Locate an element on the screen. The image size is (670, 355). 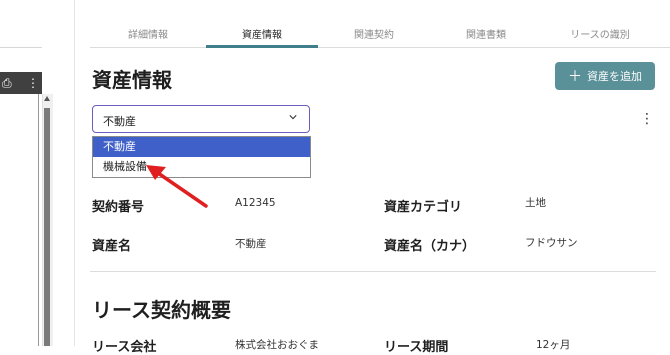
lease-overview-title: リース契約概要 is located at coordinates (161, 310).